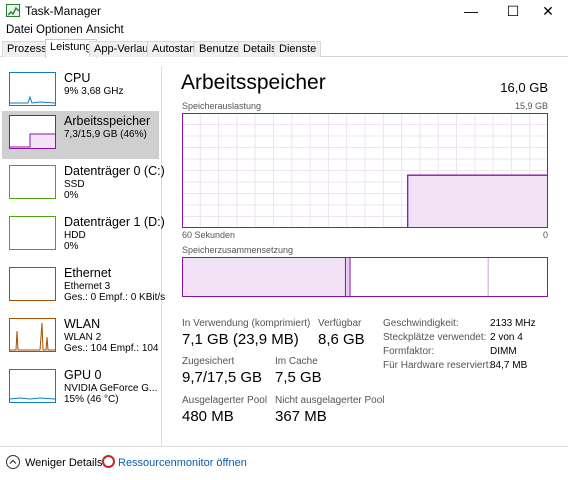  Describe the element at coordinates (208, 416) in the screenshot. I see `stat-value: 480 MB` at that location.